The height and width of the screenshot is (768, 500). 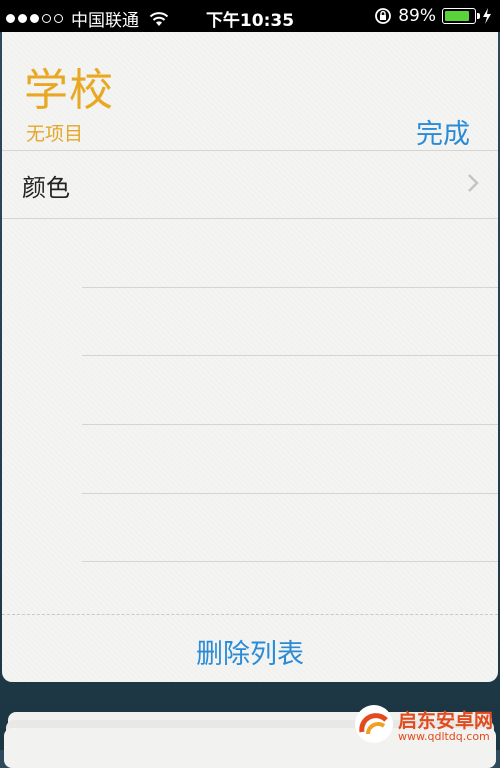 What do you see at coordinates (250, 651) in the screenshot?
I see `delete-list-button: 删除列表` at bounding box center [250, 651].